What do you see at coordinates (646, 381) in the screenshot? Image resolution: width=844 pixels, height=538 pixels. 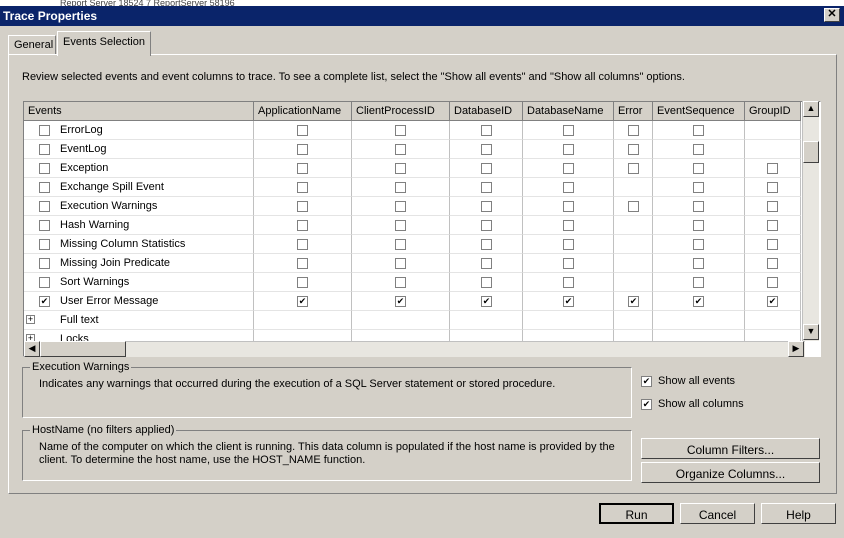 I see `show-all-events-check-icon` at bounding box center [646, 381].